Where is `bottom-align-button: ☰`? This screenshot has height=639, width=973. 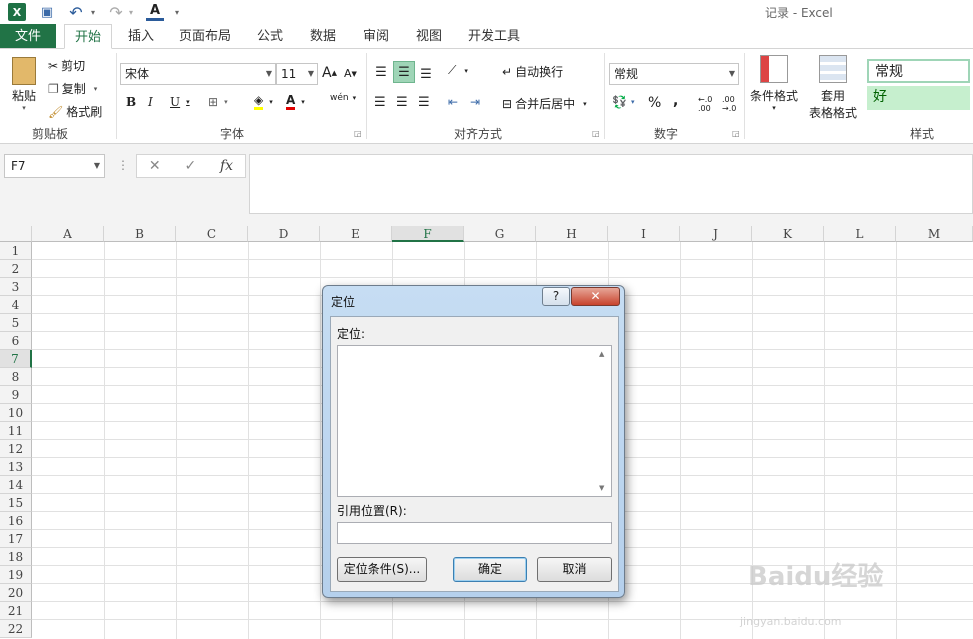 bottom-align-button: ☰ is located at coordinates (426, 74).